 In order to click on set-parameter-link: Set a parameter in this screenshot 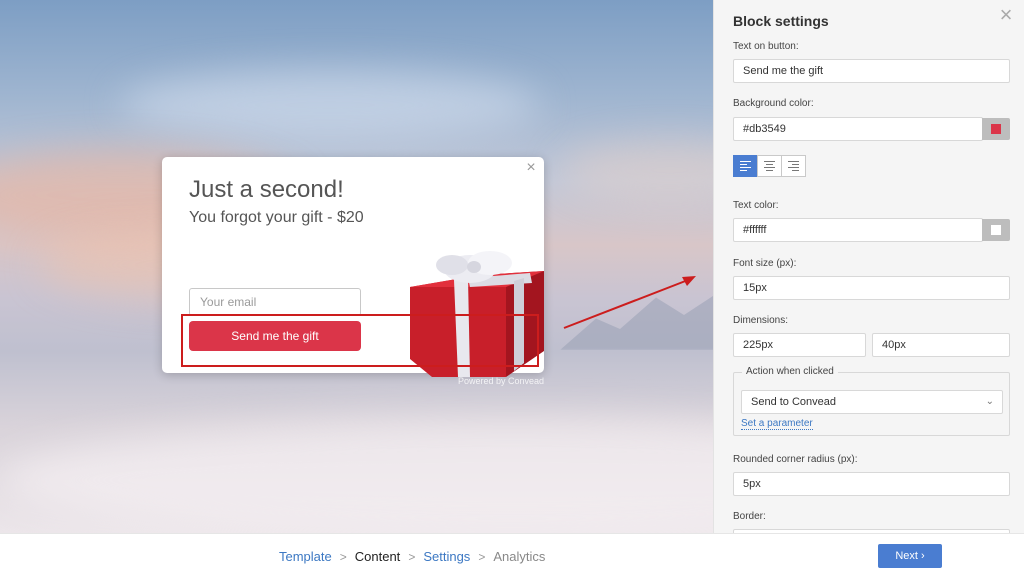, I will do `click(777, 424)`.